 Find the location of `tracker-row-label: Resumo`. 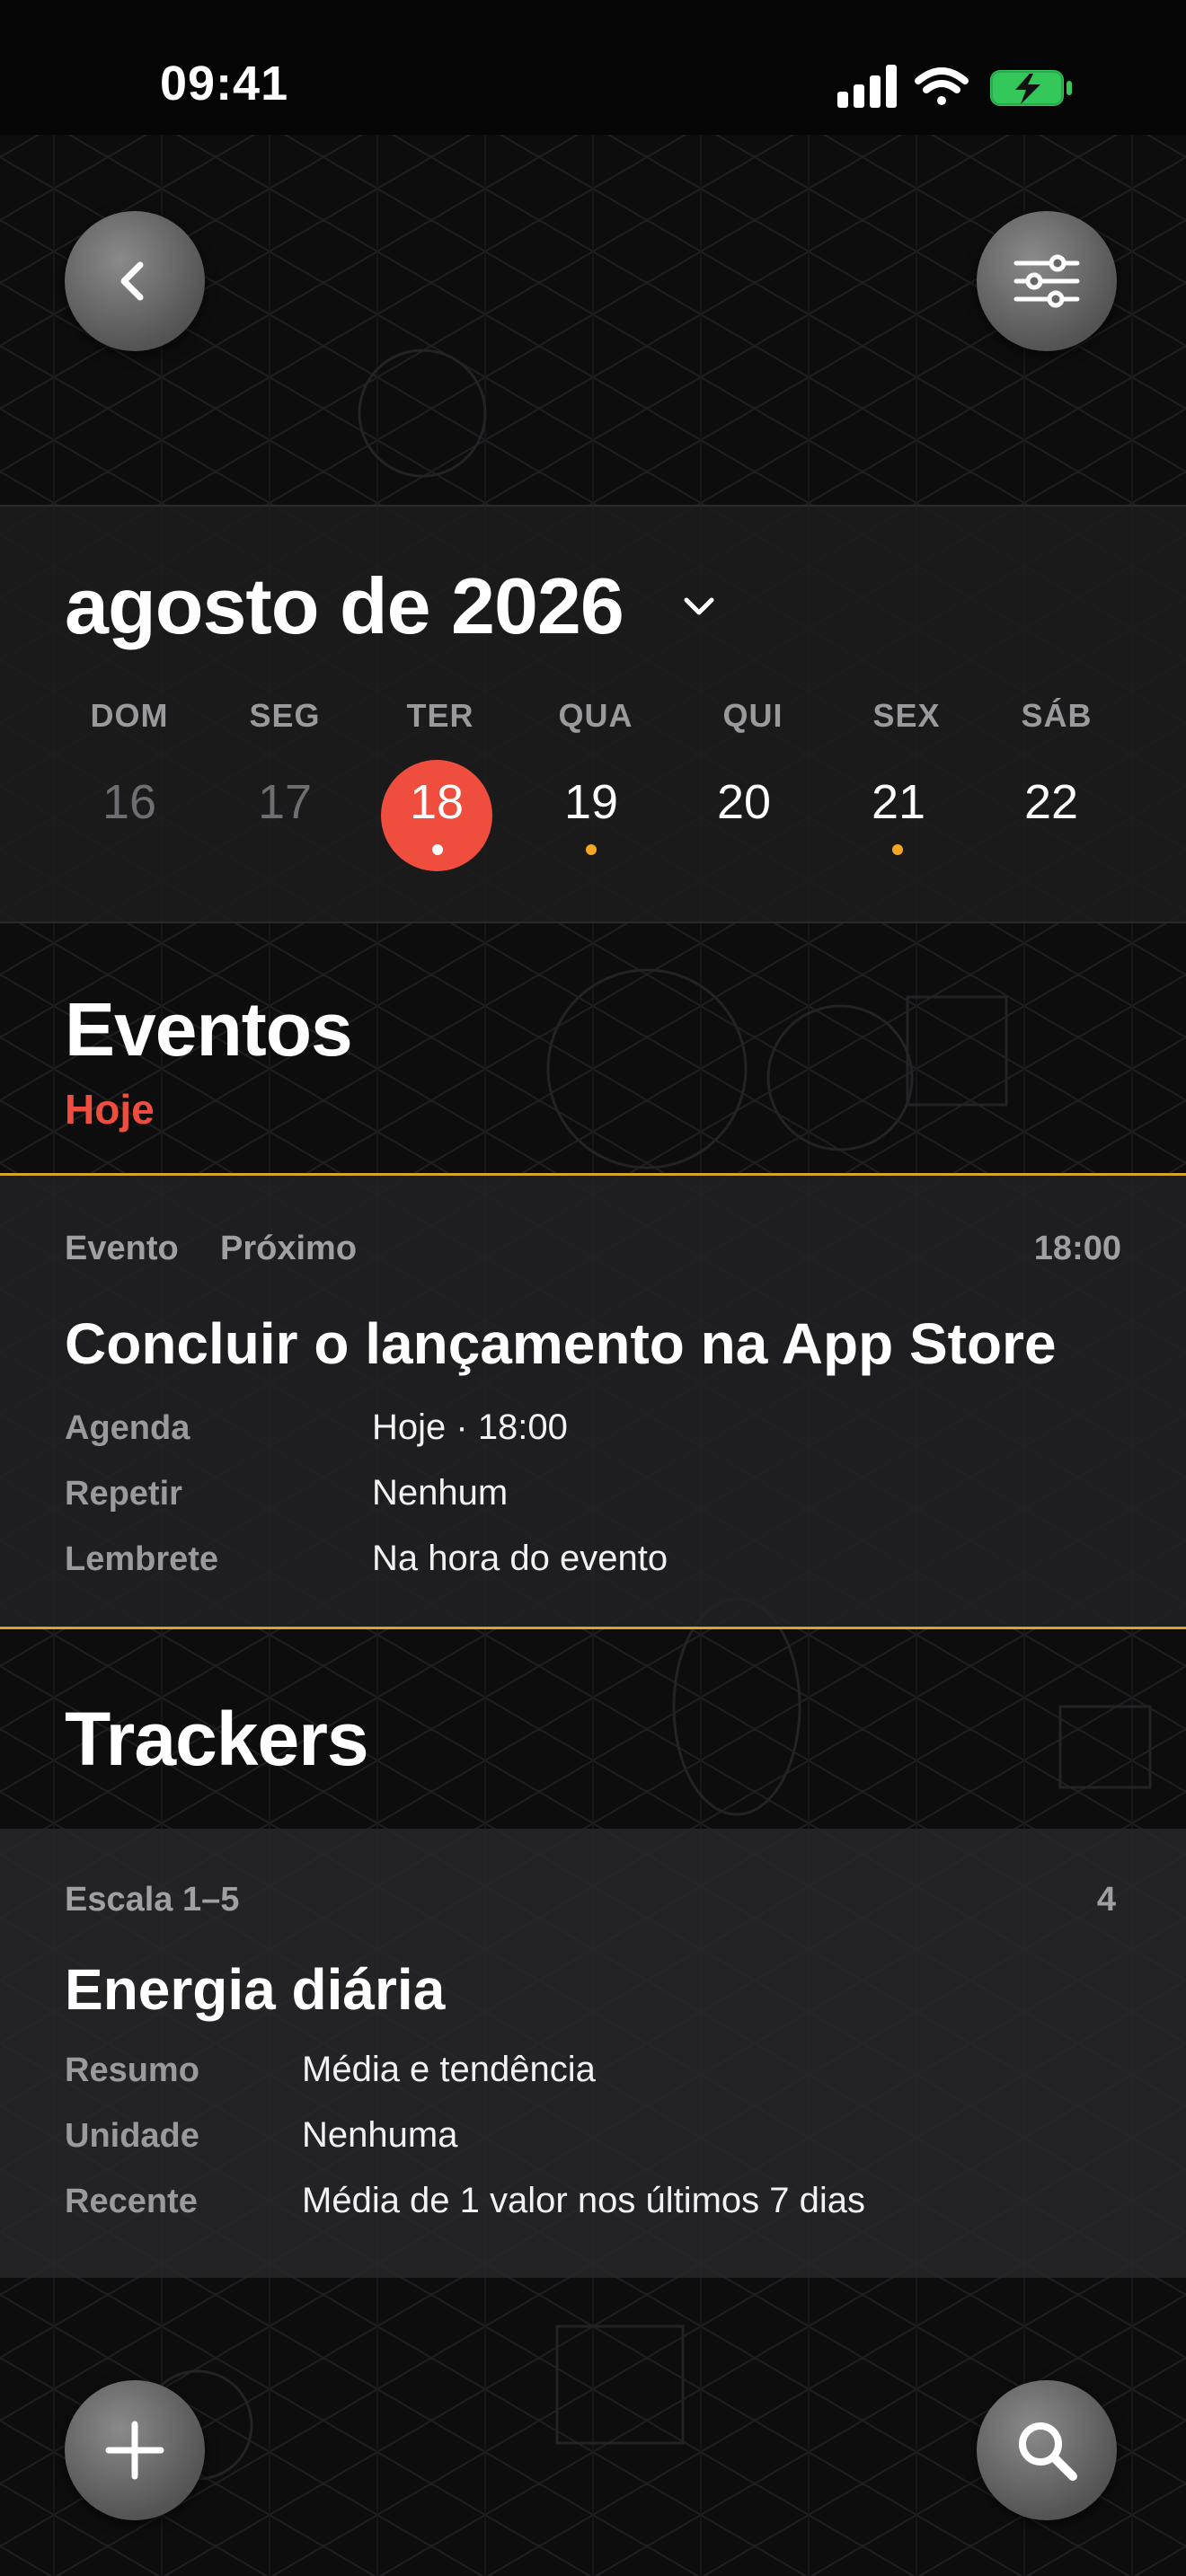

tracker-row-label: Resumo is located at coordinates (132, 2070).